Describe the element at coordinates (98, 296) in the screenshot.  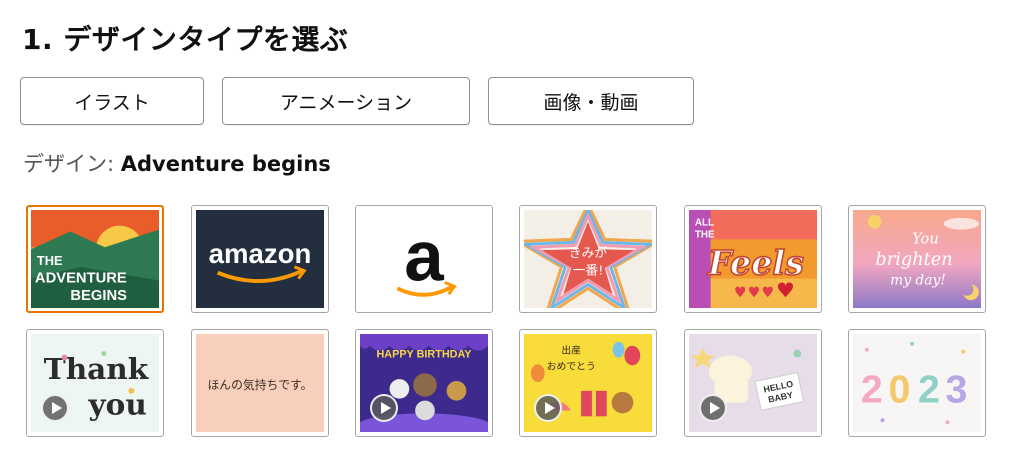
I see `svg-text: BEGINS` at that location.